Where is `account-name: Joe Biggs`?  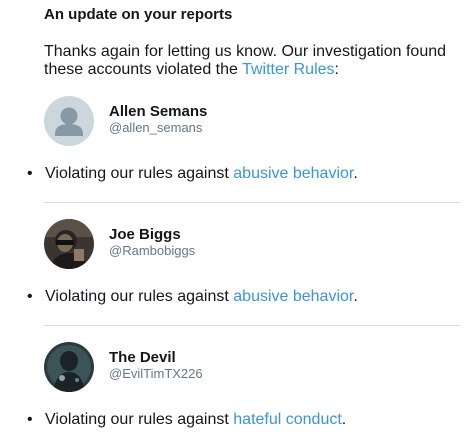
account-name: Joe Biggs is located at coordinates (145, 234).